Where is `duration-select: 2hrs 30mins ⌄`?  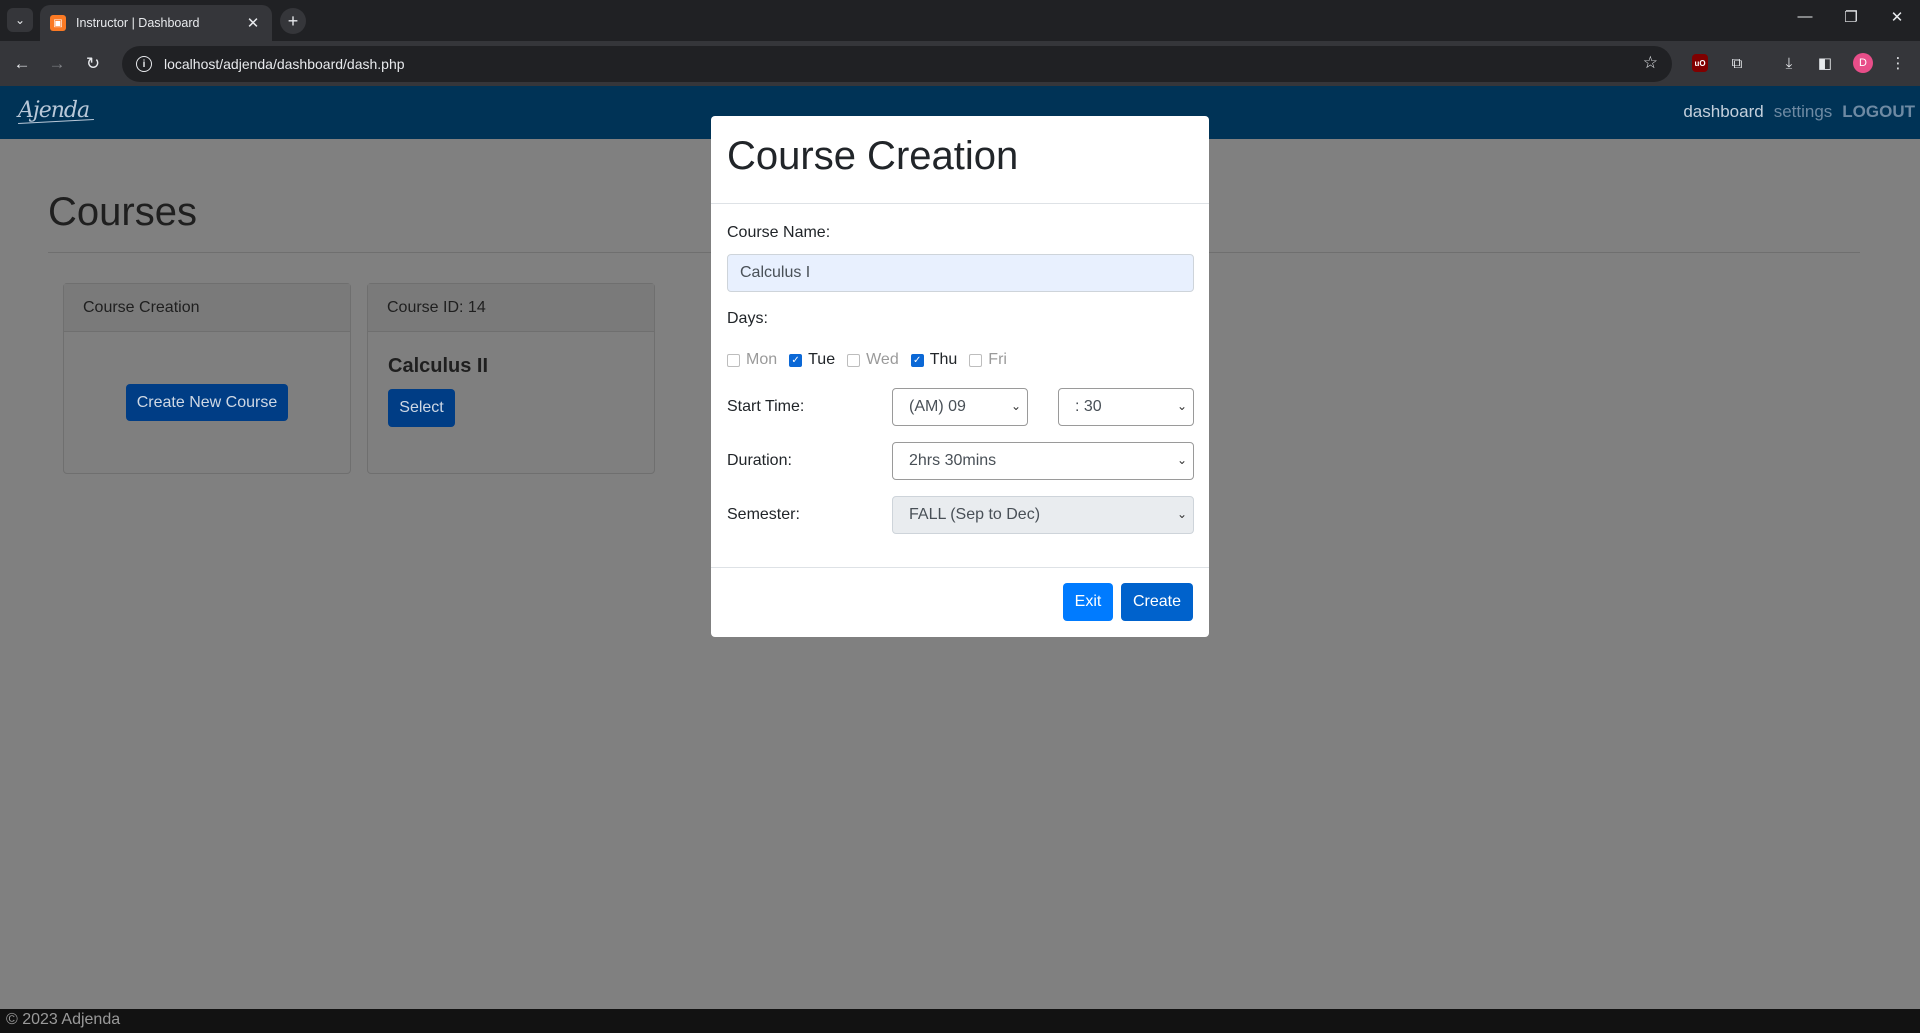 duration-select: 2hrs 30mins ⌄ is located at coordinates (1043, 461).